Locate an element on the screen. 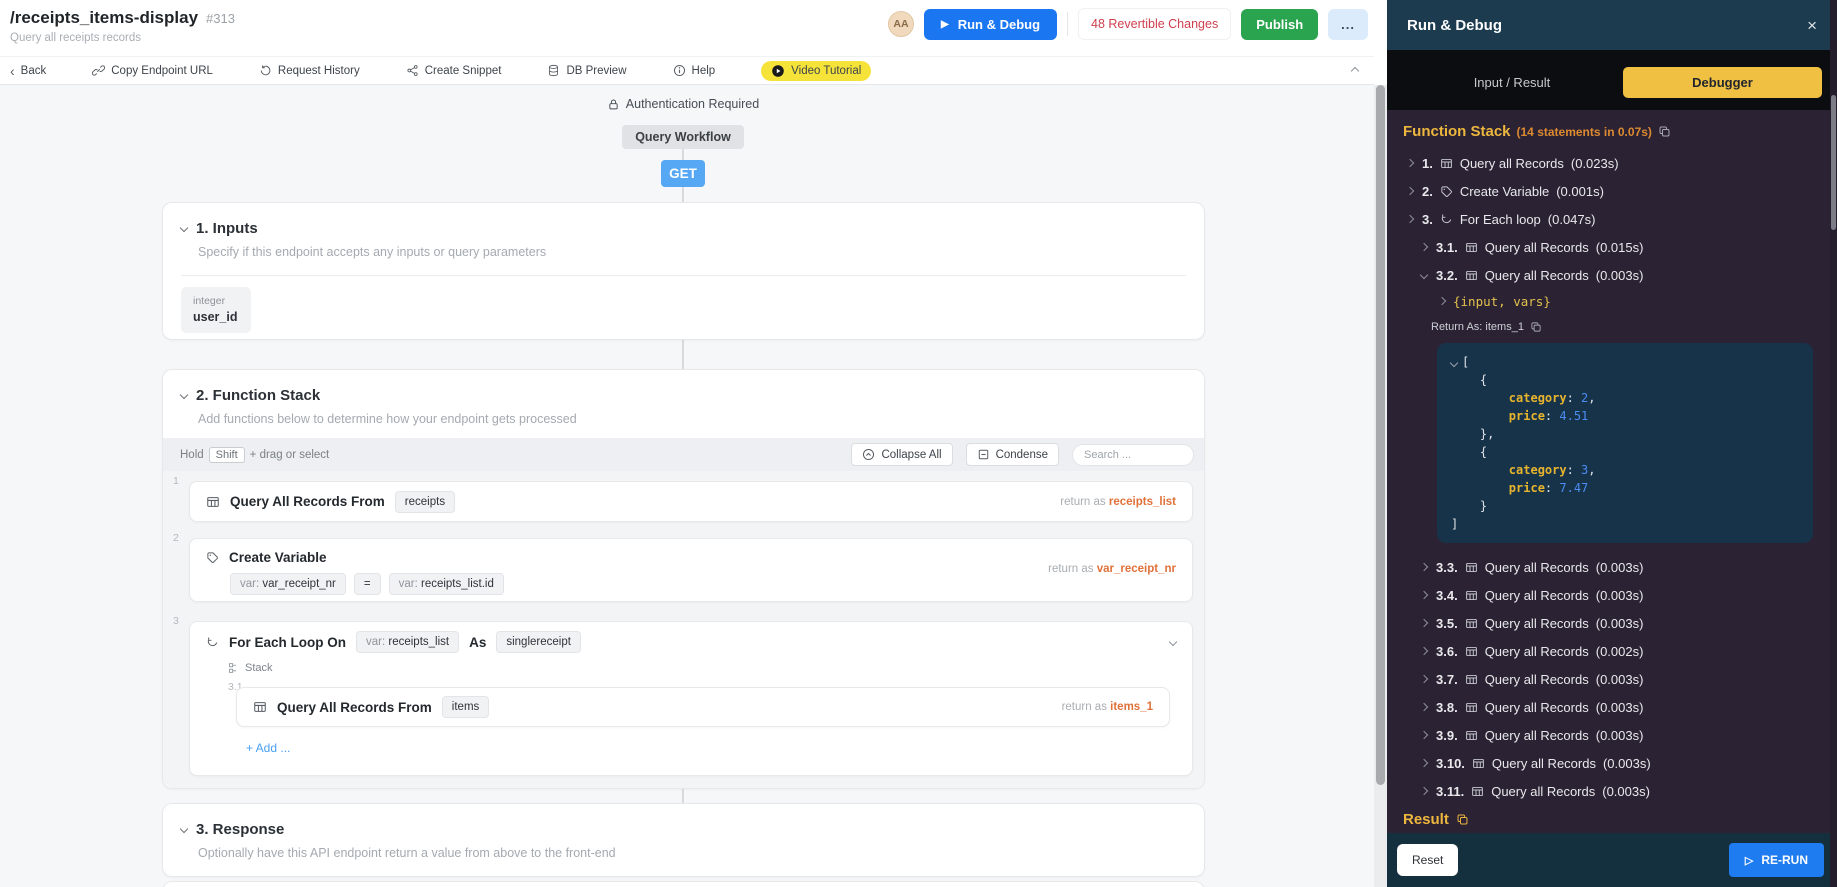 This screenshot has height=887, width=1837. debug-stack-row-3-8: 3.8. Query all Records (0.003s) is located at coordinates (1612, 707).